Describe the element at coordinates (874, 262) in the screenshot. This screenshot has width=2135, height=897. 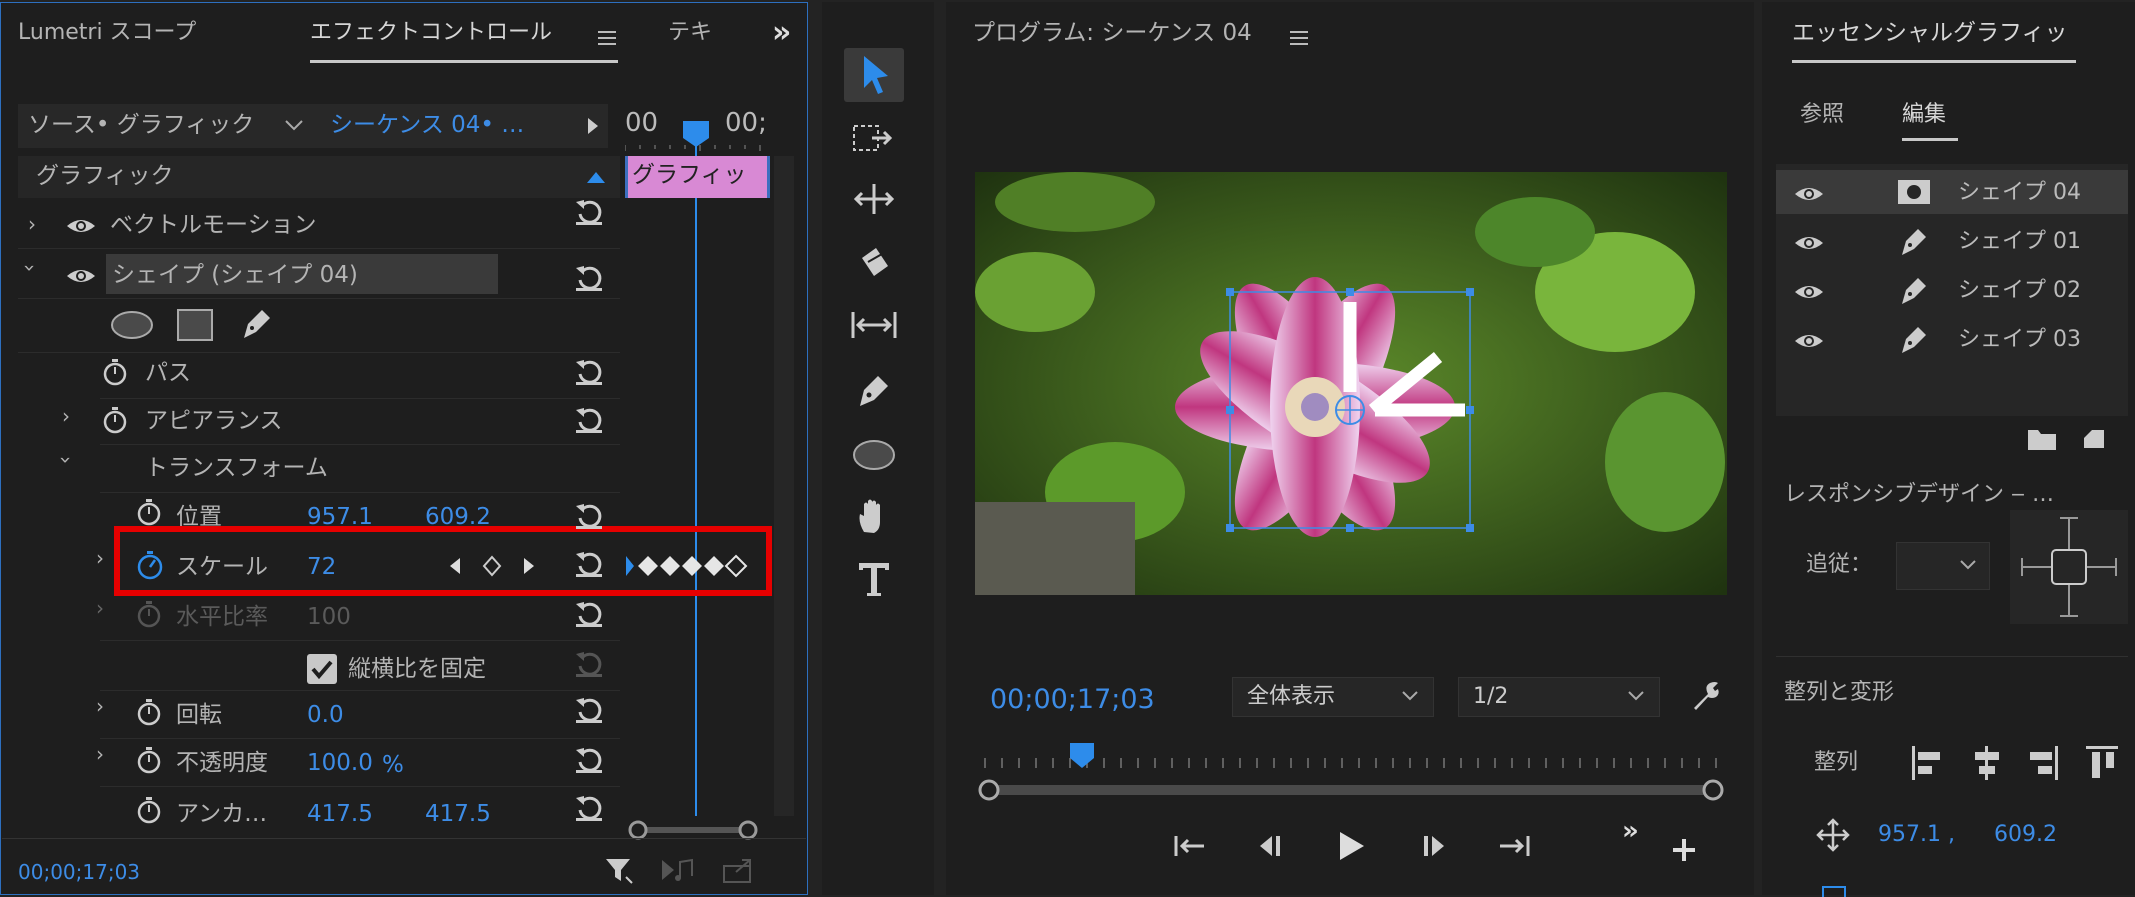
I see `razor-tool-icon` at that location.